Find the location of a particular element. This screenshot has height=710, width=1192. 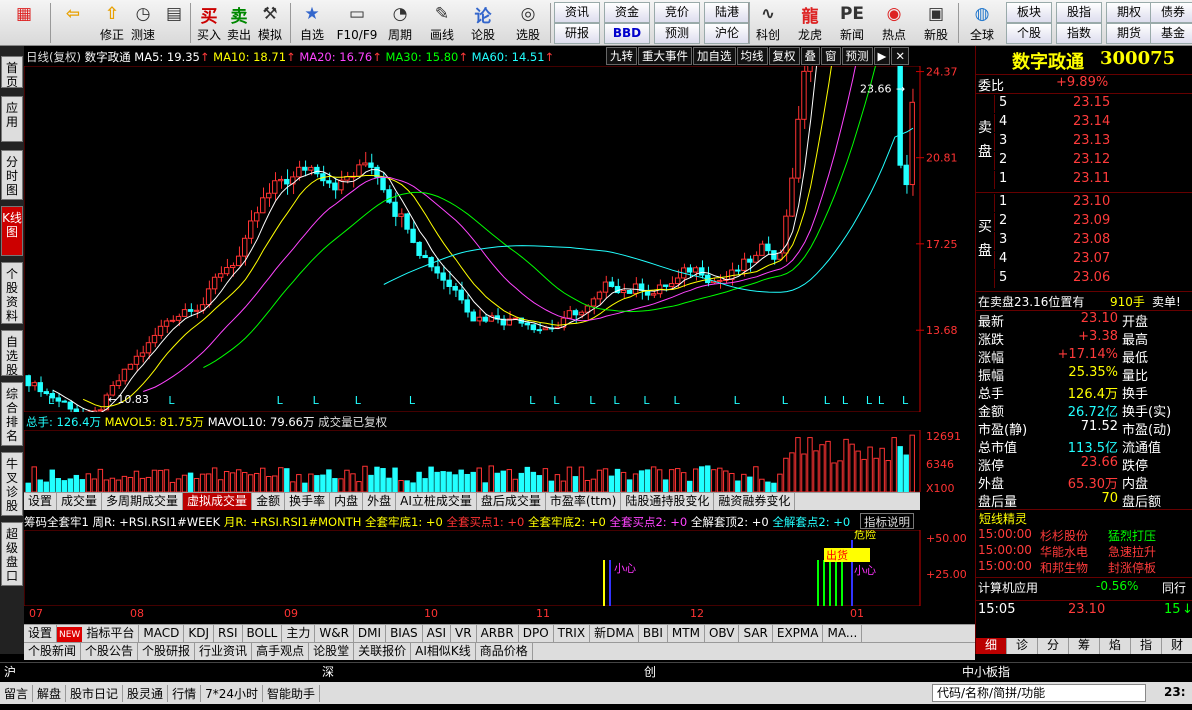

chart-tool-button: 窗 is located at coordinates (831, 56).